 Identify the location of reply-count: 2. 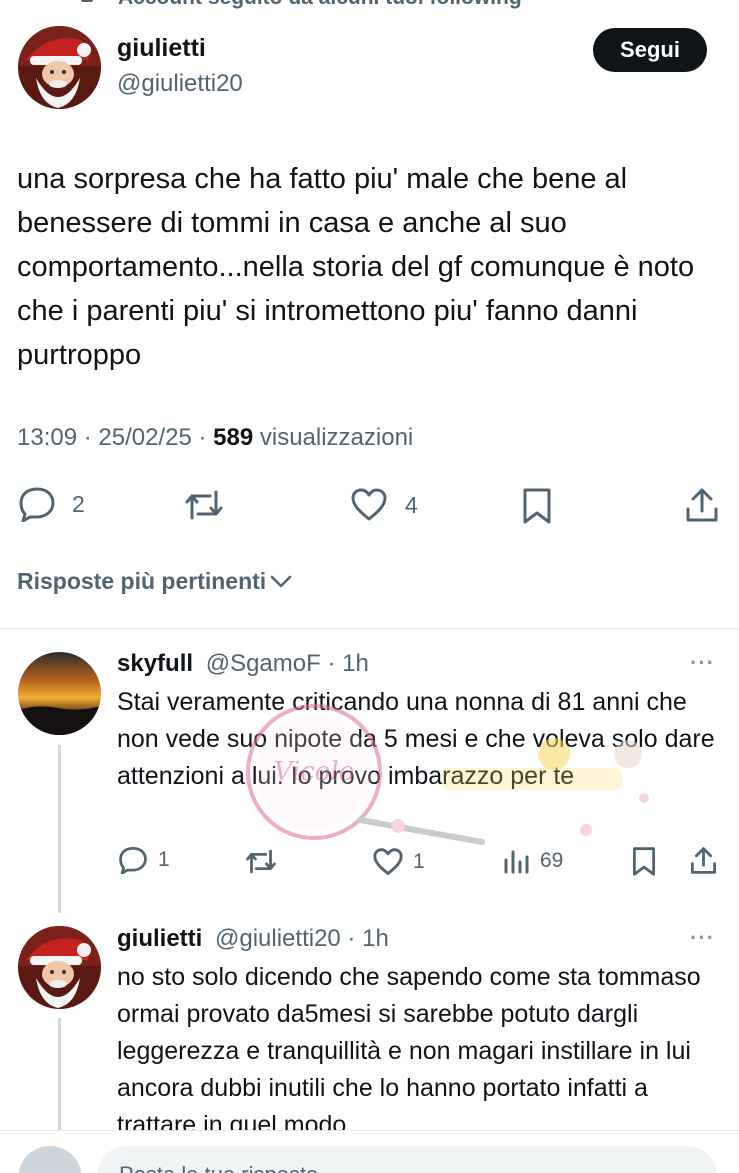
(78, 503).